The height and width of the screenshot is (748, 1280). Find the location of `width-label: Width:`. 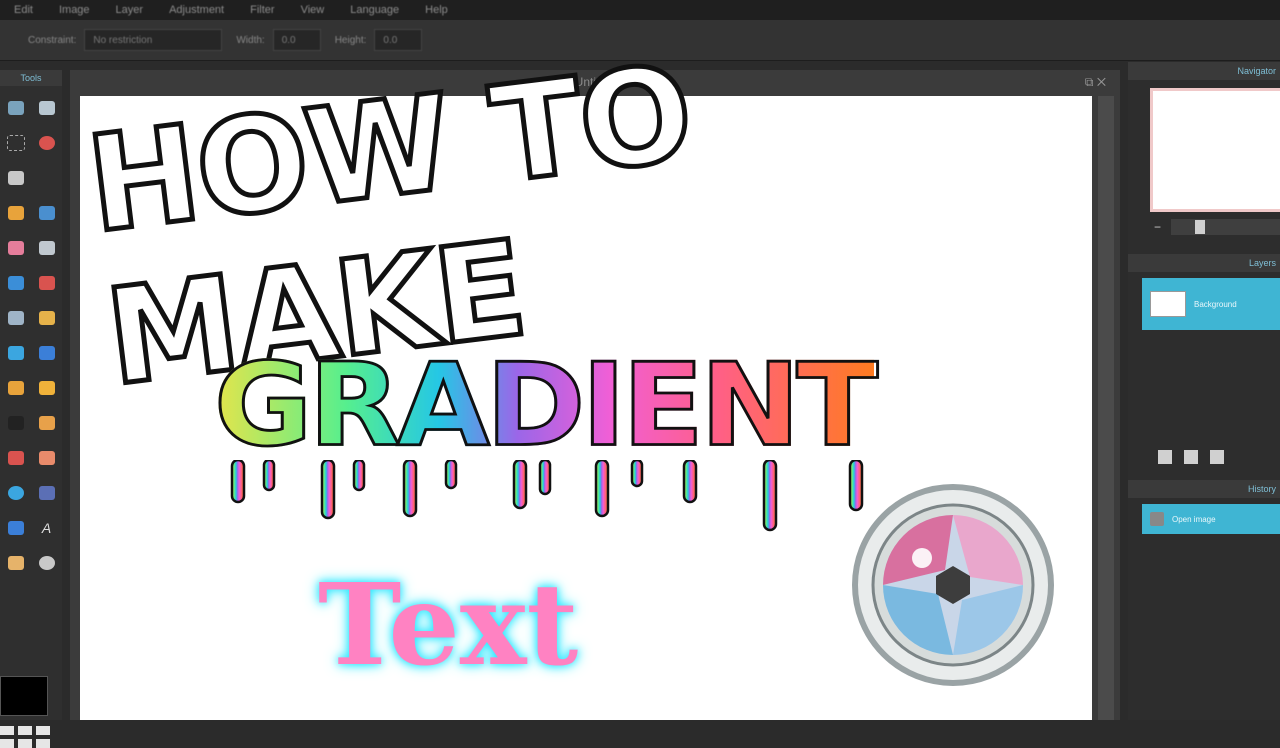

width-label: Width: is located at coordinates (250, 40).